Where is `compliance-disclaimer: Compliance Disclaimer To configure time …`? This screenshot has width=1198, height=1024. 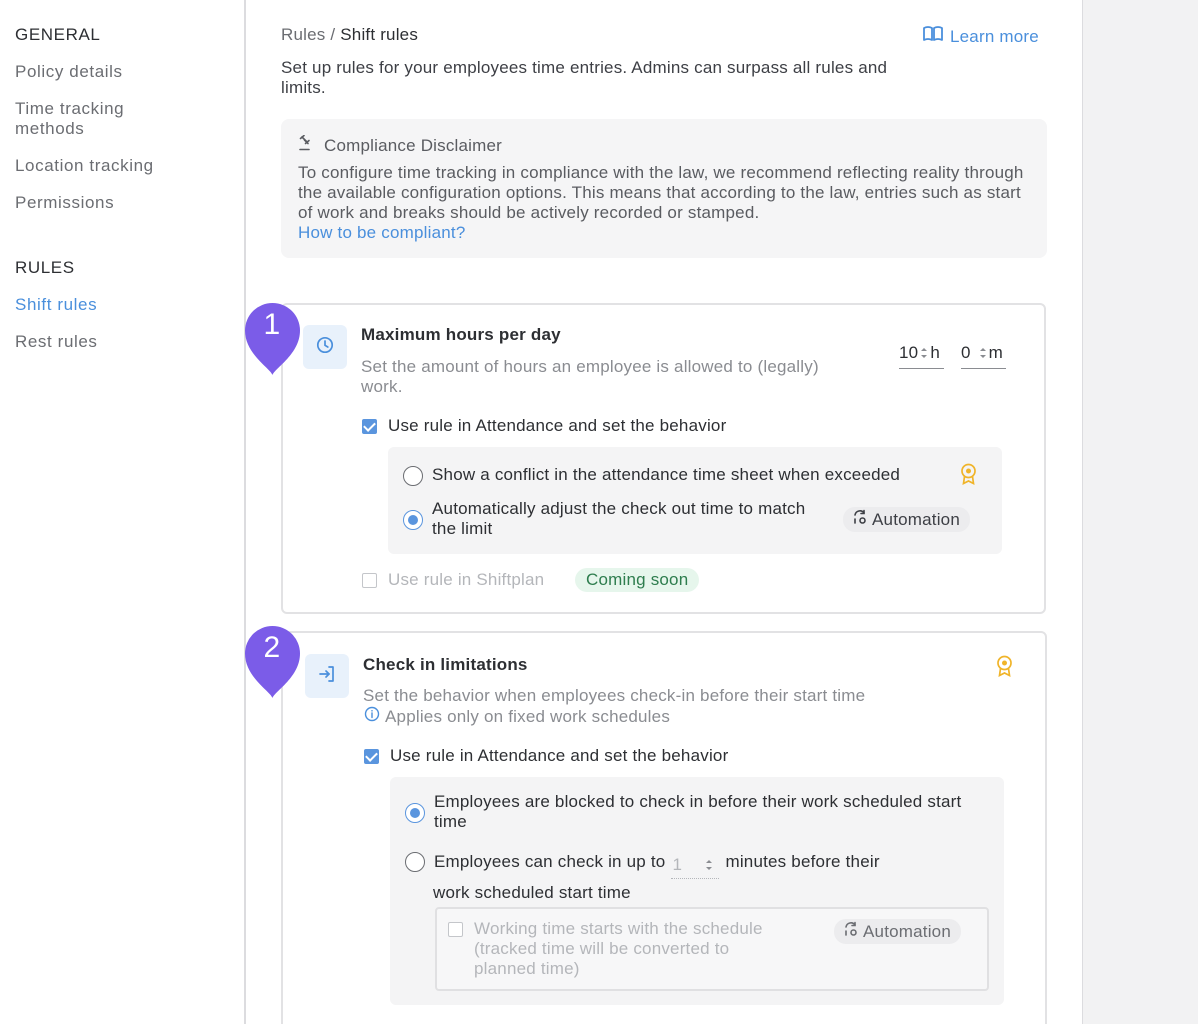
compliance-disclaimer: Compliance Disclaimer To configure time … is located at coordinates (664, 188).